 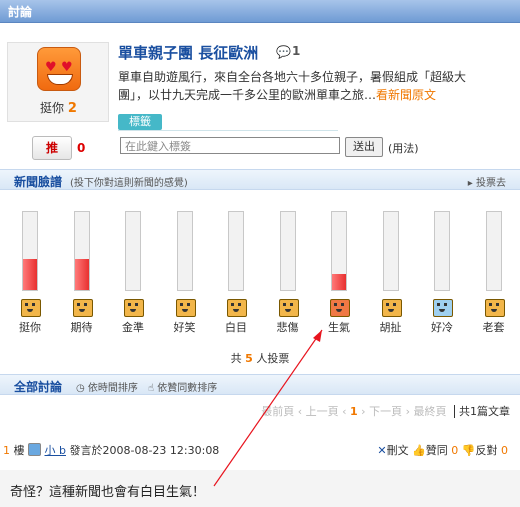 What do you see at coordinates (112, 388) in the screenshot?
I see `sort-time-label: 依時間排序` at bounding box center [112, 388].